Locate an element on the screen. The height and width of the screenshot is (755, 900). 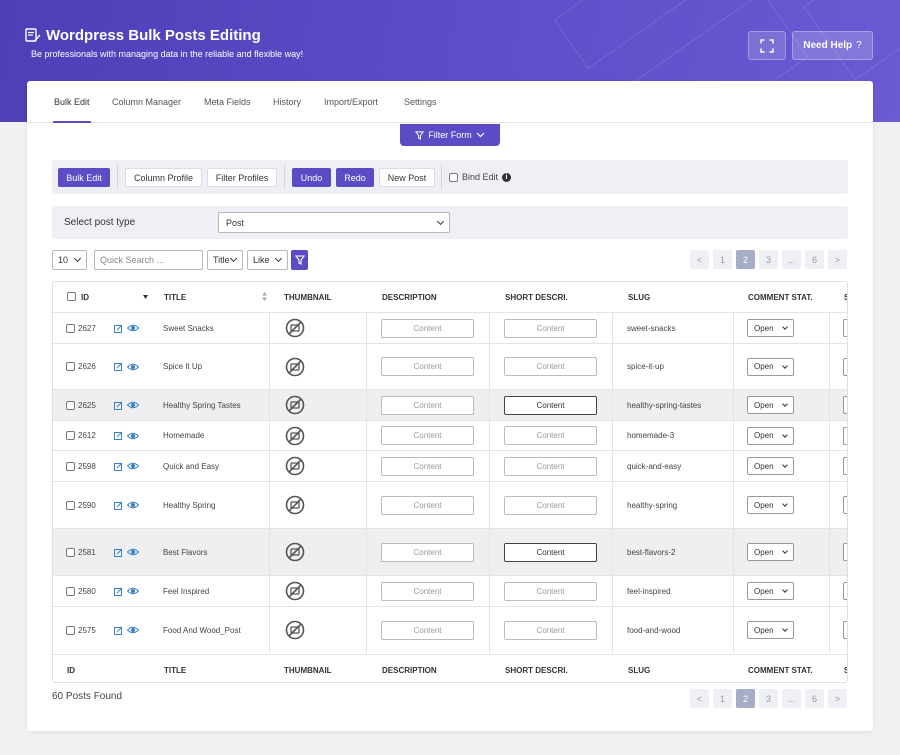
tab-meta-fields: Meta Fields is located at coordinates (227, 102).